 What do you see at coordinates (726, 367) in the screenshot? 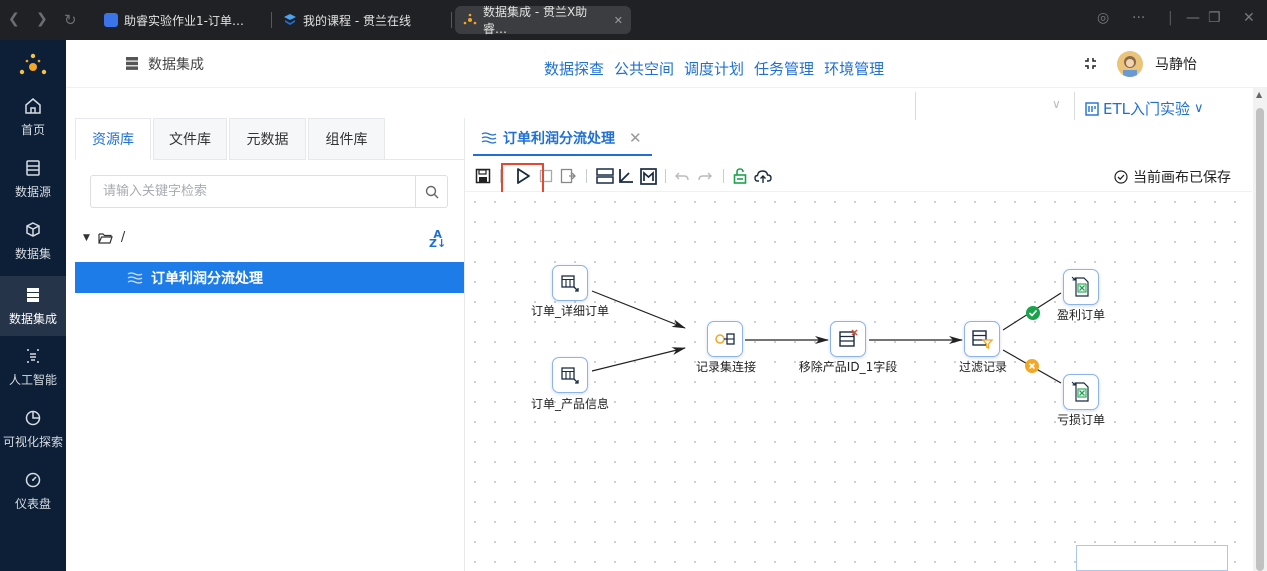
I see `node-label: 记录集连接` at bounding box center [726, 367].